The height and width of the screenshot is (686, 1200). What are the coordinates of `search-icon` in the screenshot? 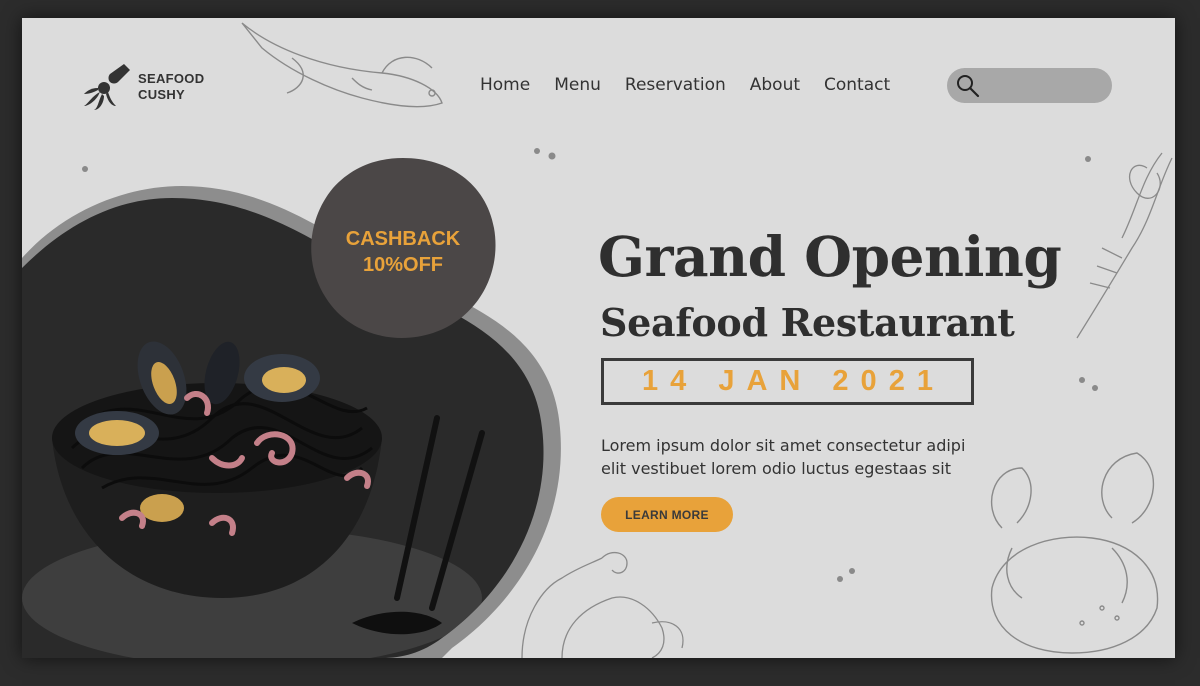 It's located at (968, 86).